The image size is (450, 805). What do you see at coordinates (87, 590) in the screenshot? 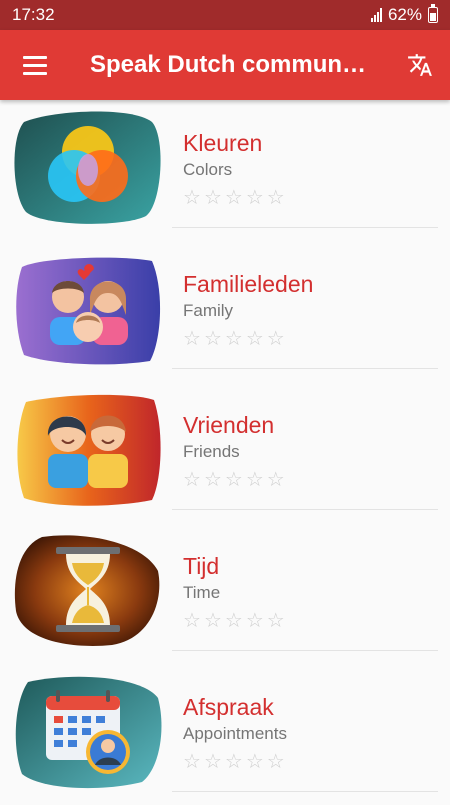
I see `hourglass-icon` at bounding box center [87, 590].